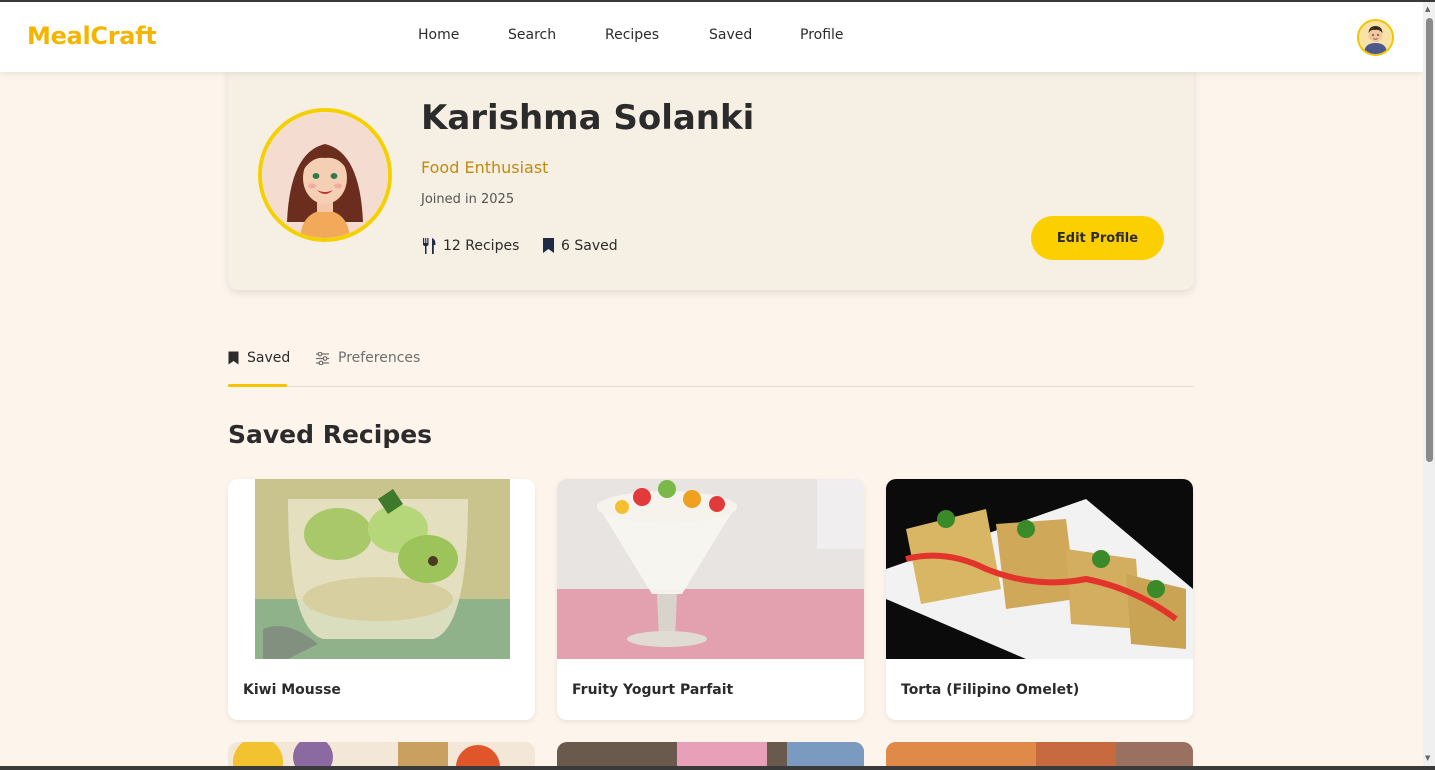 The height and width of the screenshot is (770, 1435). Describe the element at coordinates (468, 199) in the screenshot. I see `profile-joined: Joined in 2025` at that location.